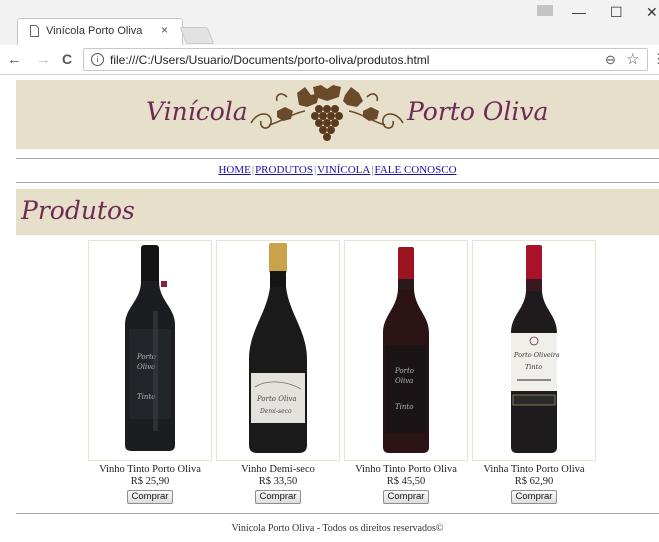 The width and height of the screenshot is (659, 542). What do you see at coordinates (652, 12) in the screenshot?
I see `close-window-button: ✕` at bounding box center [652, 12].